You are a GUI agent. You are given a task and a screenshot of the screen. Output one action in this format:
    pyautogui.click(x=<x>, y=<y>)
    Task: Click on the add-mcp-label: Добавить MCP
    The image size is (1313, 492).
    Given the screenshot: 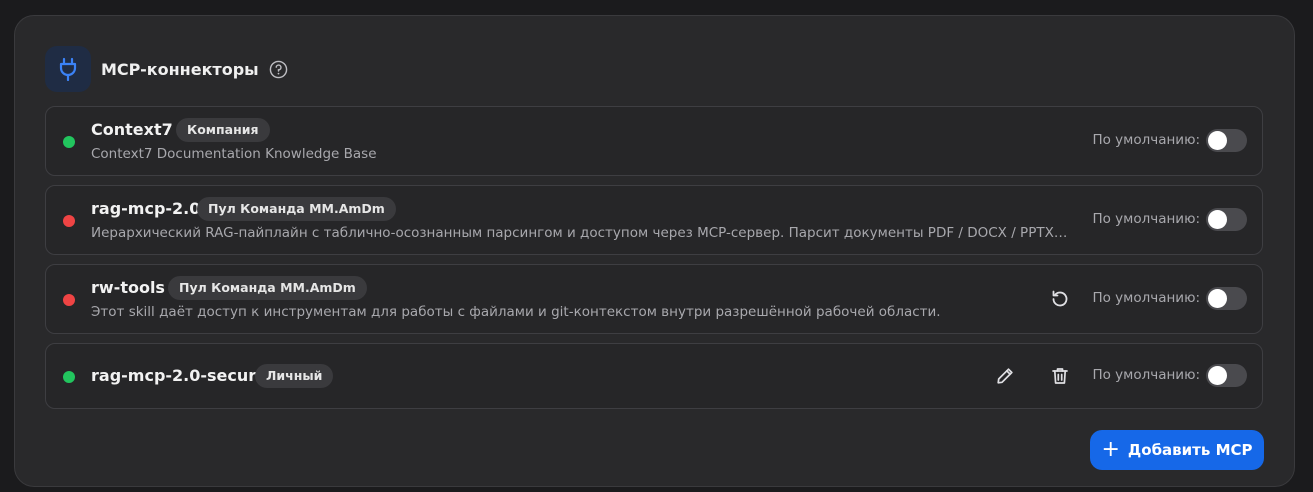 What is the action you would take?
    pyautogui.click(x=1190, y=450)
    